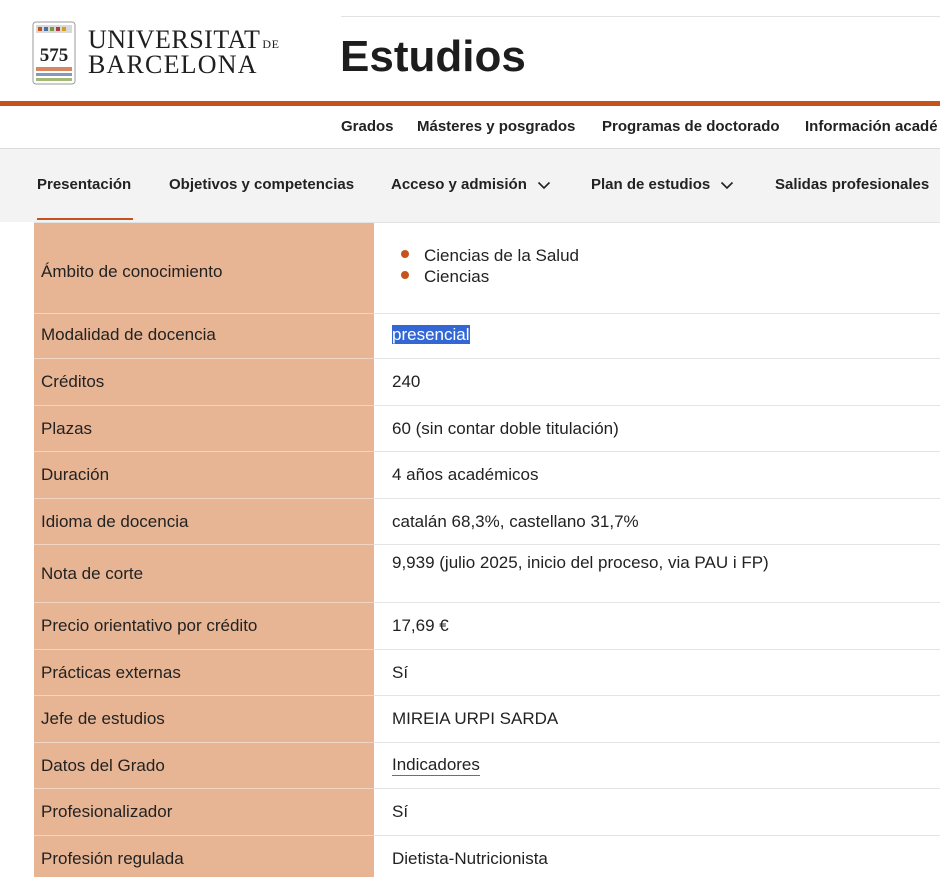  I want to click on selected-text: presencial, so click(431, 334).